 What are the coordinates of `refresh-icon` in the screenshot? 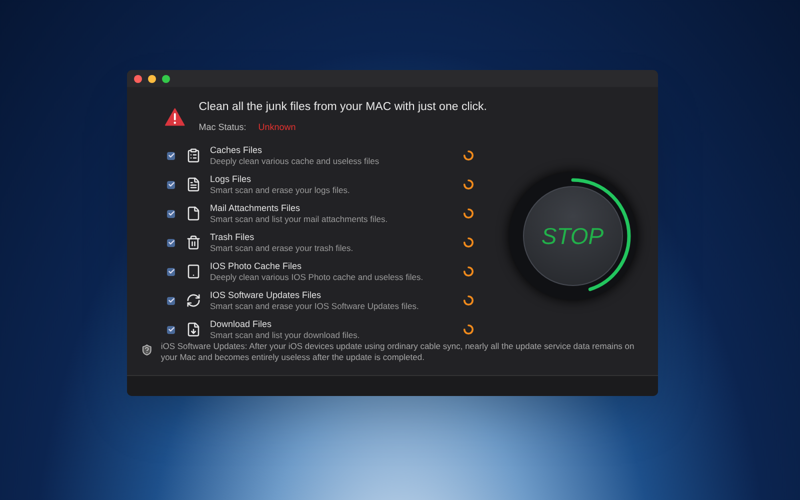 It's located at (193, 300).